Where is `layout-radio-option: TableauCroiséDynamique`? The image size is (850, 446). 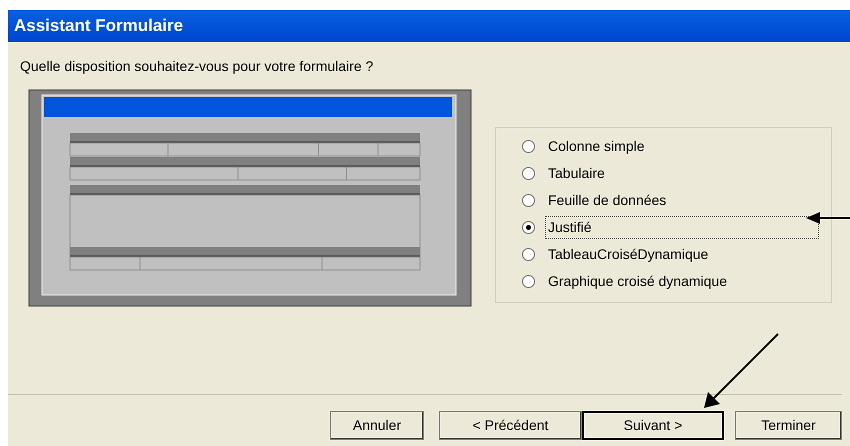 layout-radio-option: TableauCroiséDynamique is located at coordinates (676, 254).